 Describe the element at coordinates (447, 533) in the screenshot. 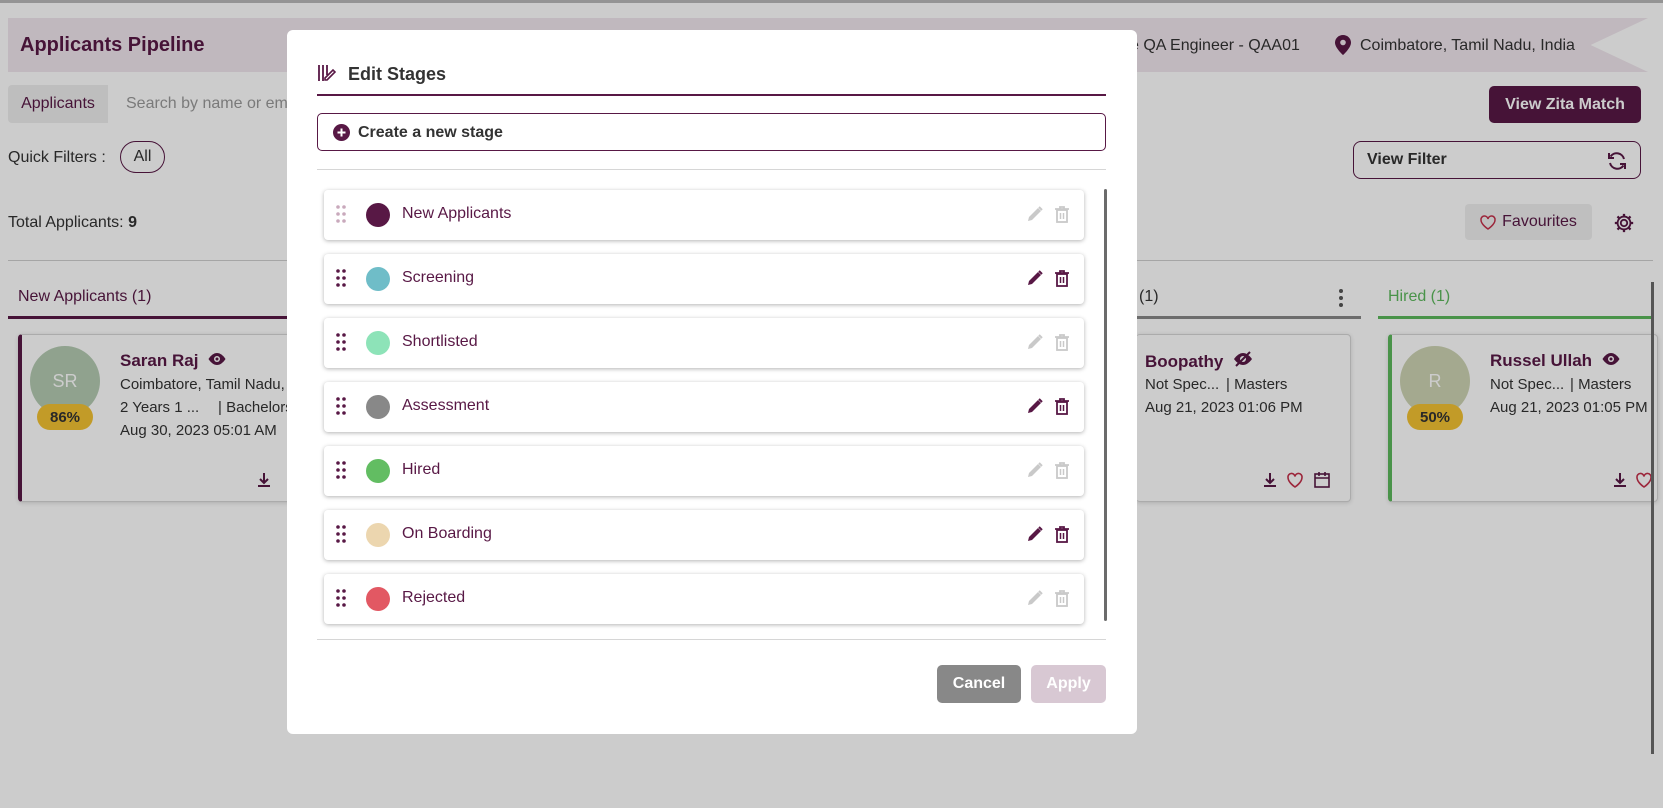

I see `stage-label: On Boarding` at that location.